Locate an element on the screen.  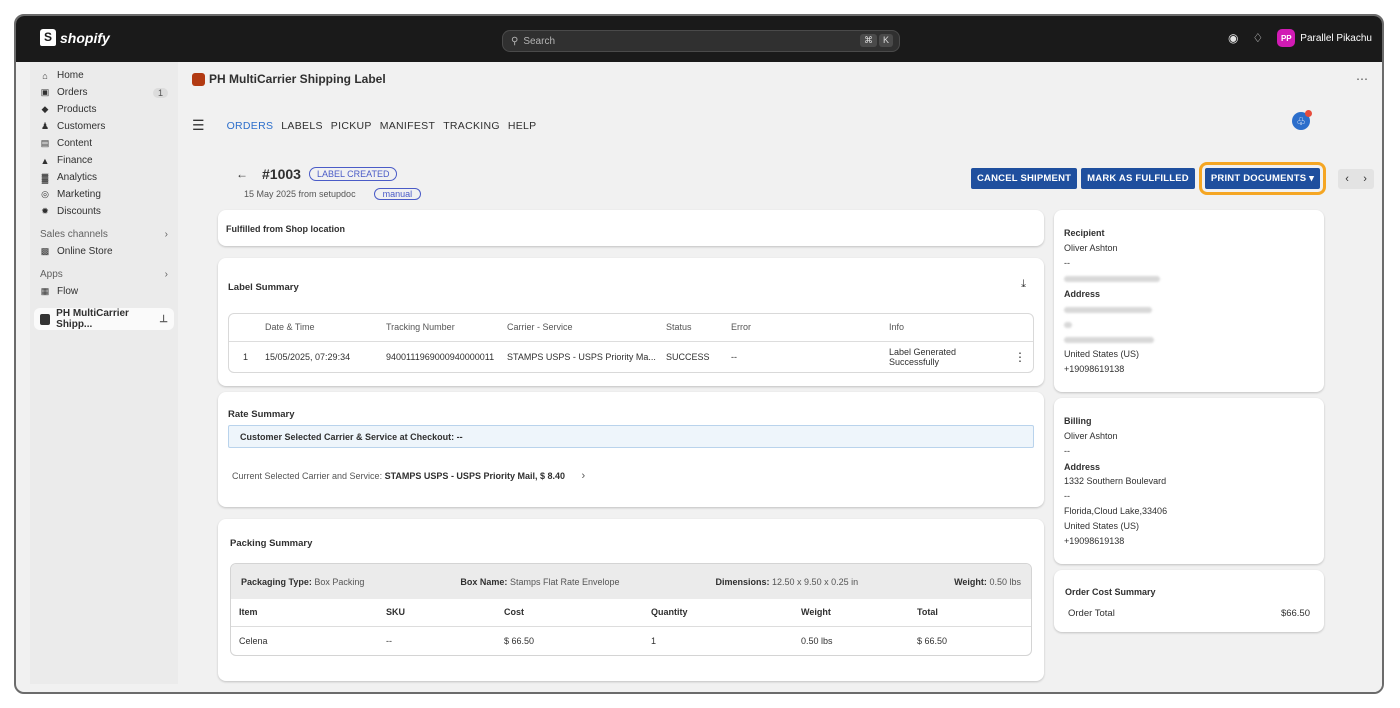
sidebar-item-label: Content is located at coordinates (75, 143).